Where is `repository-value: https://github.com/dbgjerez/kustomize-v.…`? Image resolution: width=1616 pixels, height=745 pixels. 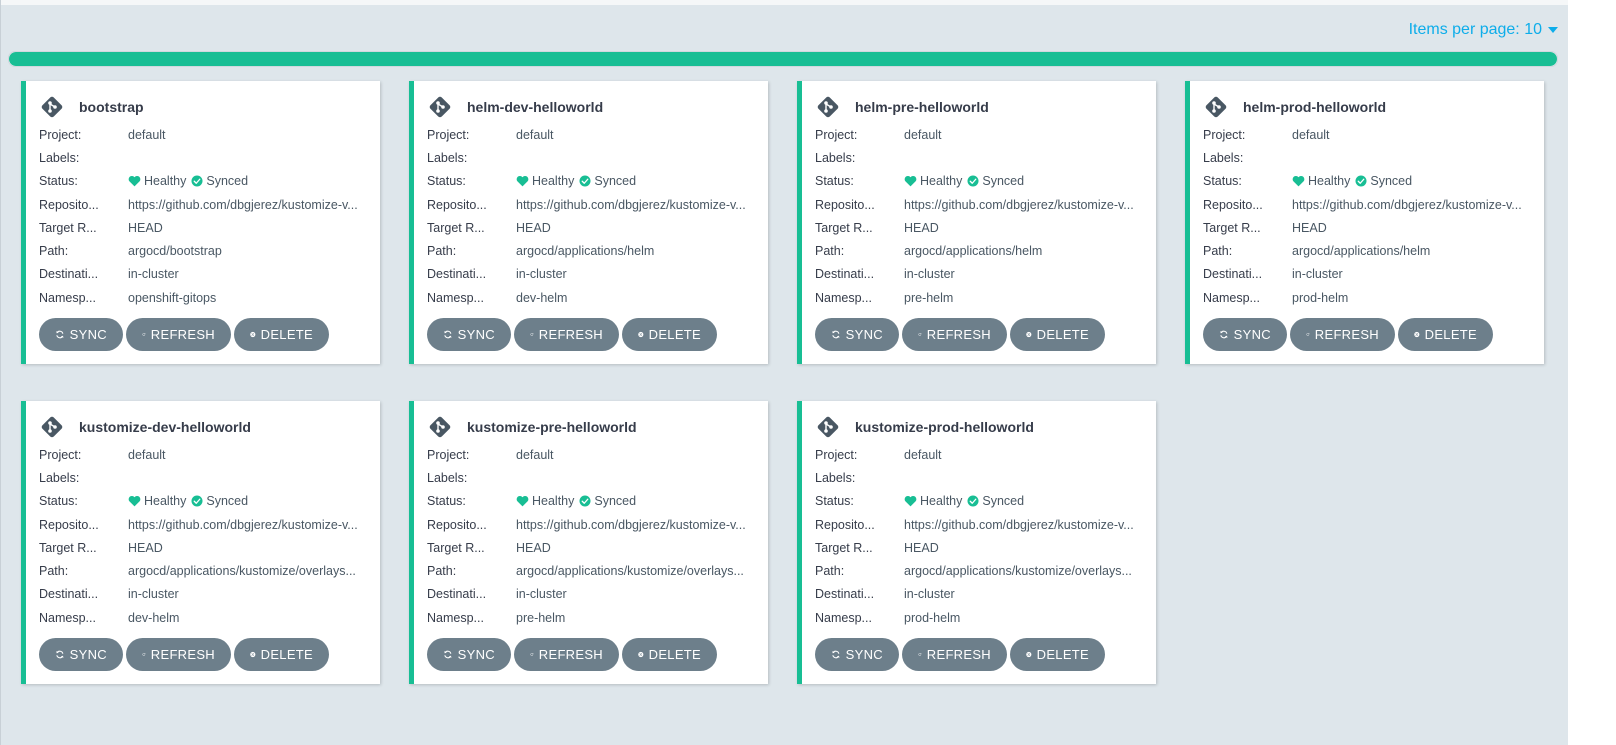 repository-value: https://github.com/dbgjerez/kustomize-v.… is located at coordinates (243, 524).